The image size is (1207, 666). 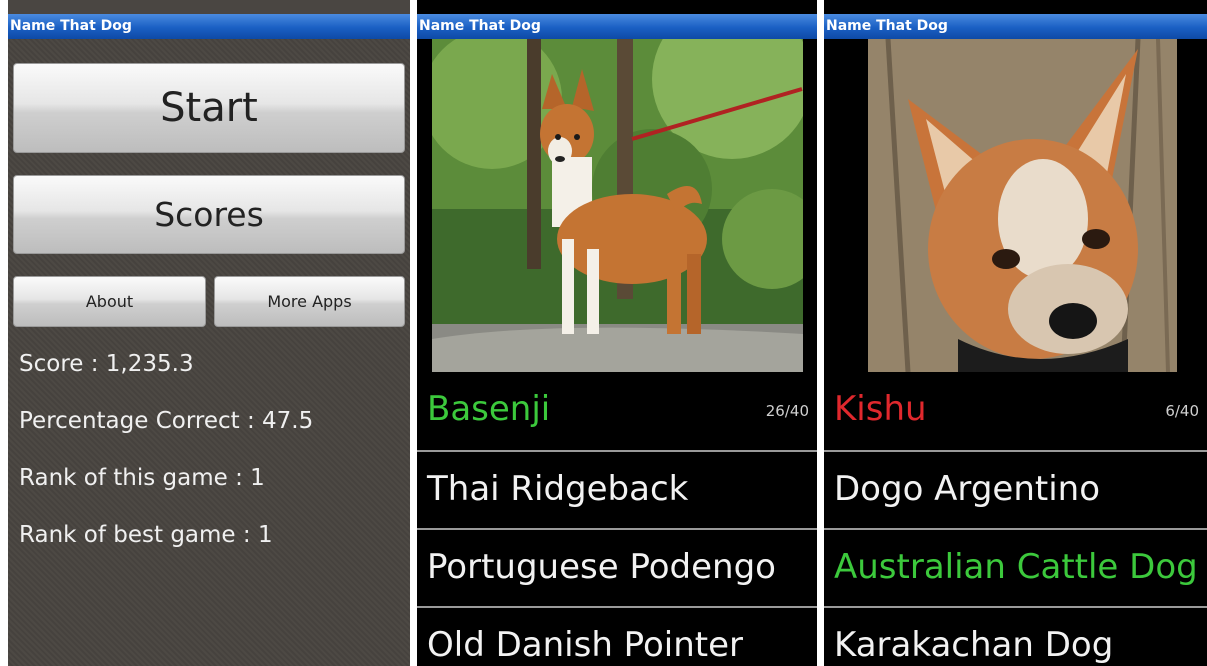 I want to click on more-apps-button: More Apps, so click(x=309, y=301).